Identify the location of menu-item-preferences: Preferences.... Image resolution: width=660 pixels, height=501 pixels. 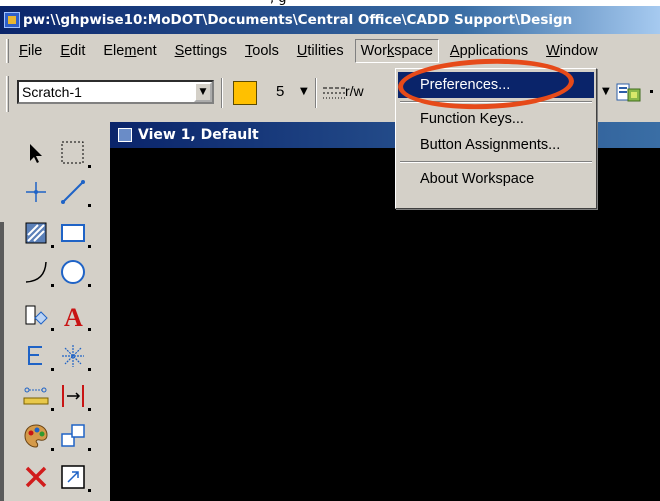
(496, 85).